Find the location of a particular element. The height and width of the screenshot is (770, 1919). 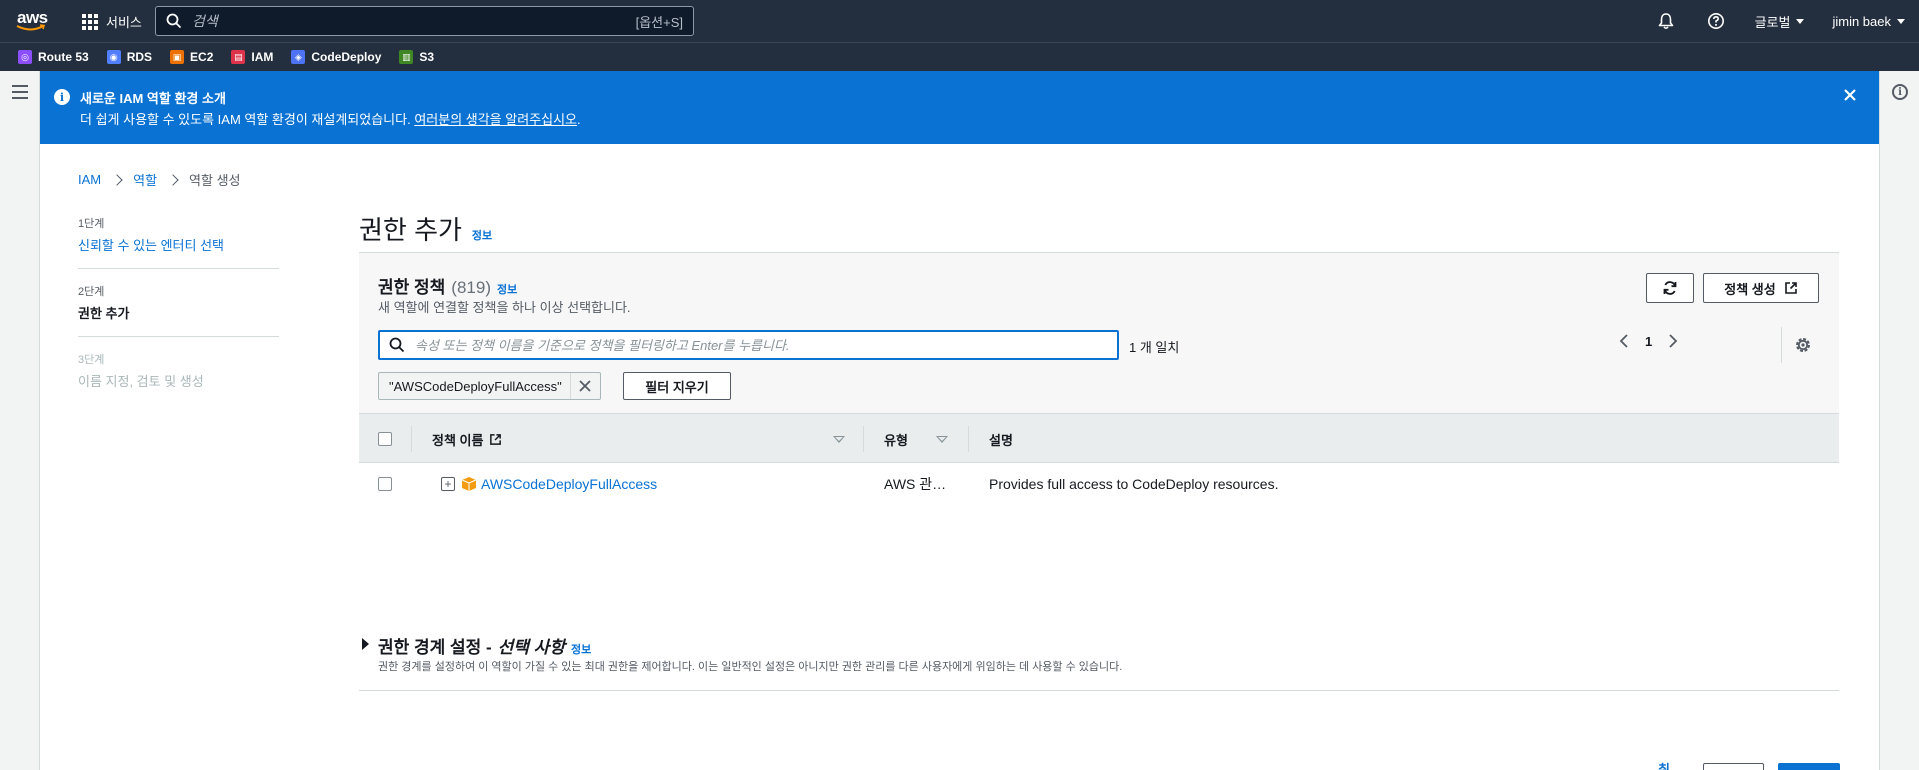

favorite-ec2: ▣ EC2 is located at coordinates (191, 57).